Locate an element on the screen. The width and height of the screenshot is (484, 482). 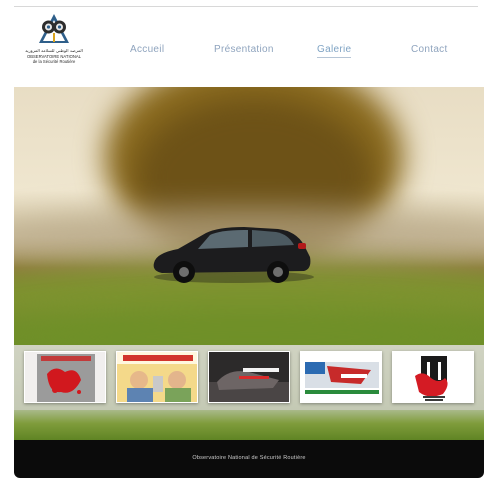
poster-flag-icon is located at coordinates (341, 377).